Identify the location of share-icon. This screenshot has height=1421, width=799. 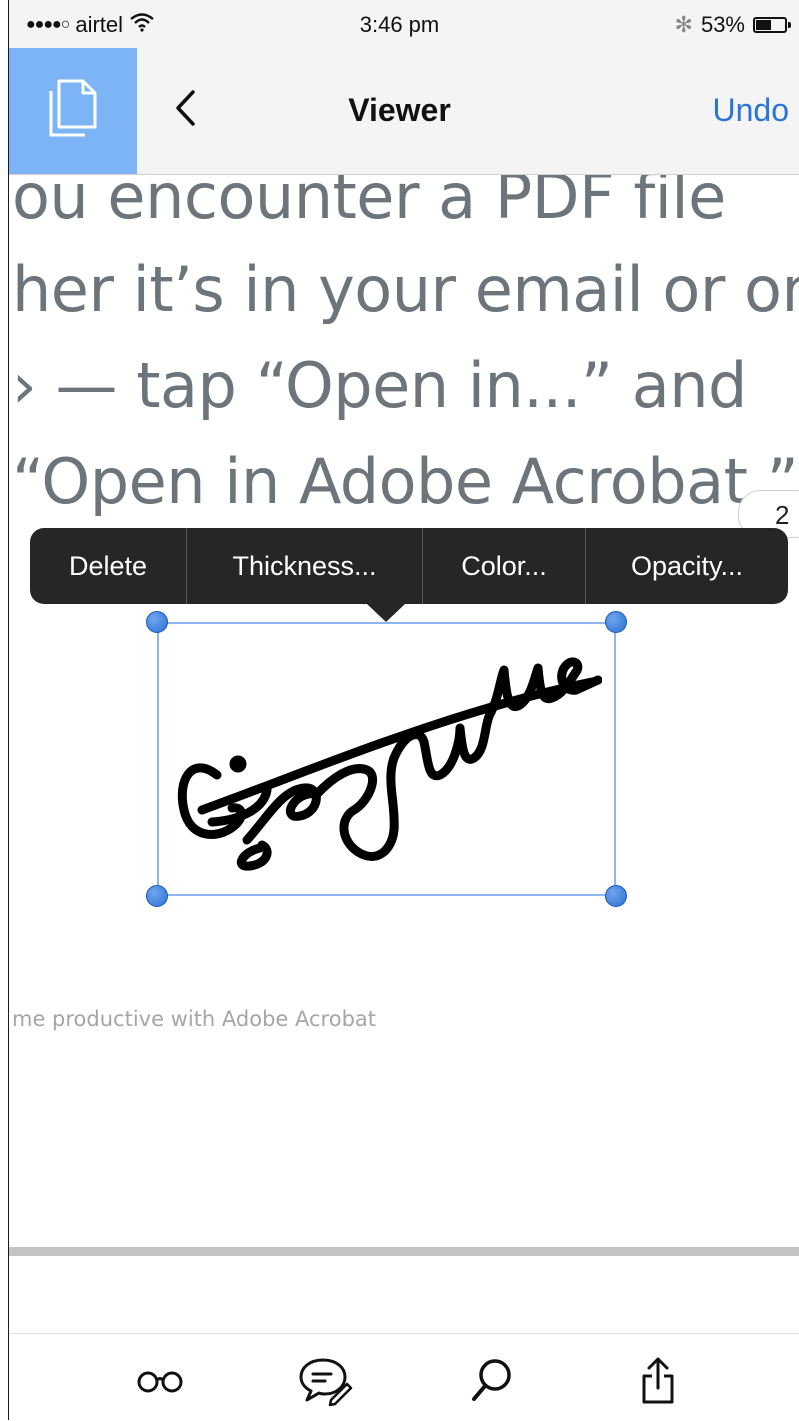
(658, 1382).